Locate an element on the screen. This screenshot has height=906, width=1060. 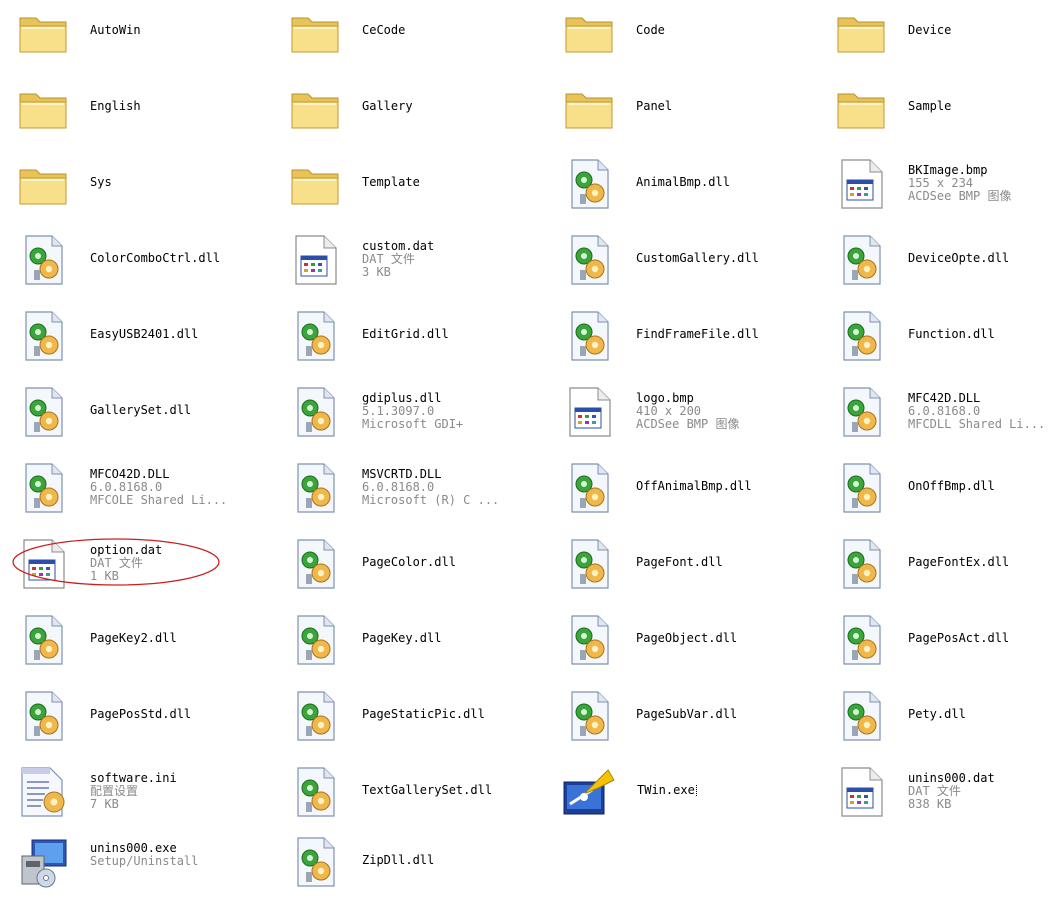
file-name: Device is located at coordinates (984, 30).